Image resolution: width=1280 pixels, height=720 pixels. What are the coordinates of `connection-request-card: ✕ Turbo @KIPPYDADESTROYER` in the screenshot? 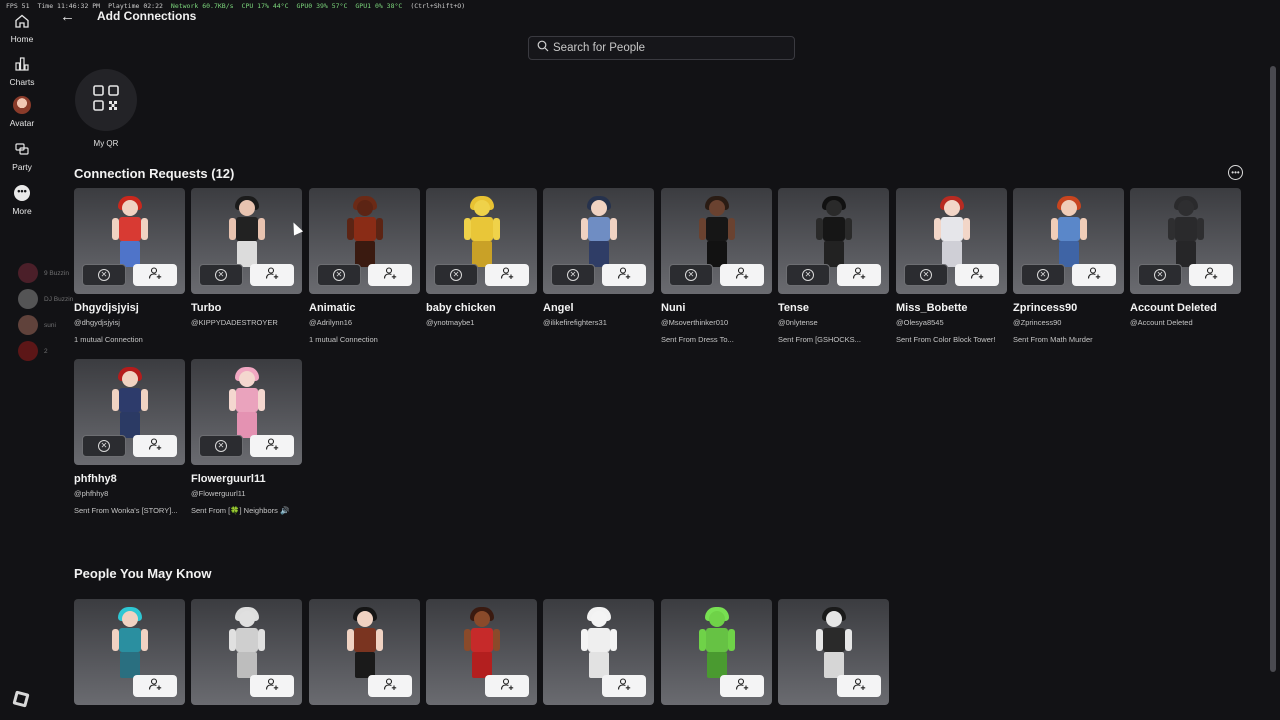 It's located at (246, 257).